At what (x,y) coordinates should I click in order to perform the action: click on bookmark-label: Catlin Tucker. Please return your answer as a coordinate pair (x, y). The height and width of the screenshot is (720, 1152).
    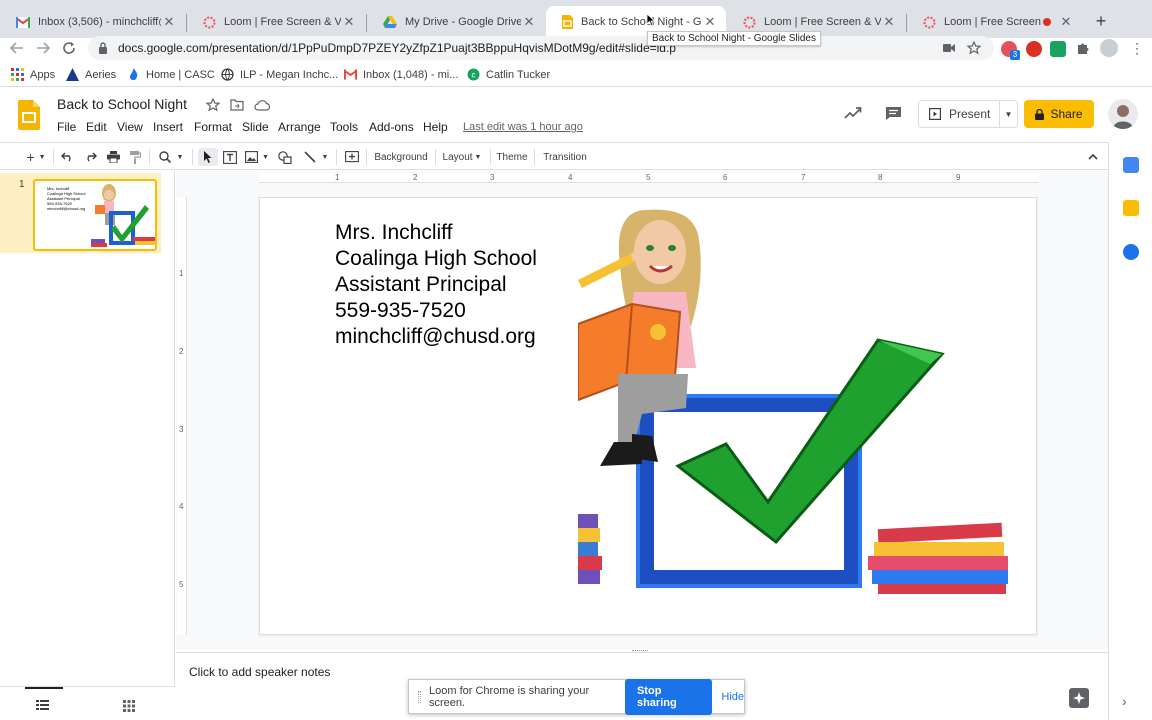
    Looking at the image, I should click on (518, 74).